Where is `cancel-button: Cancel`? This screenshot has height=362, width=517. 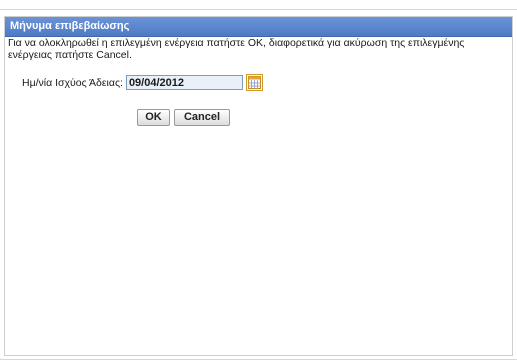 cancel-button: Cancel is located at coordinates (202, 117).